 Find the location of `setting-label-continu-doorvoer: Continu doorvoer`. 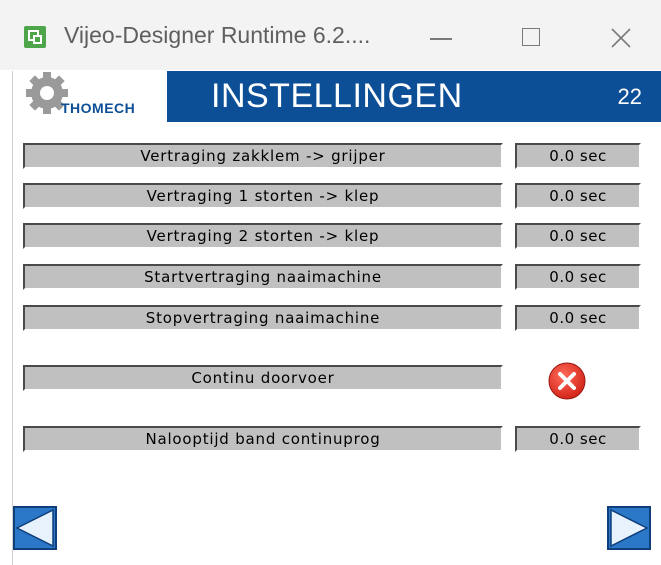

setting-label-continu-doorvoer: Continu doorvoer is located at coordinates (263, 378).